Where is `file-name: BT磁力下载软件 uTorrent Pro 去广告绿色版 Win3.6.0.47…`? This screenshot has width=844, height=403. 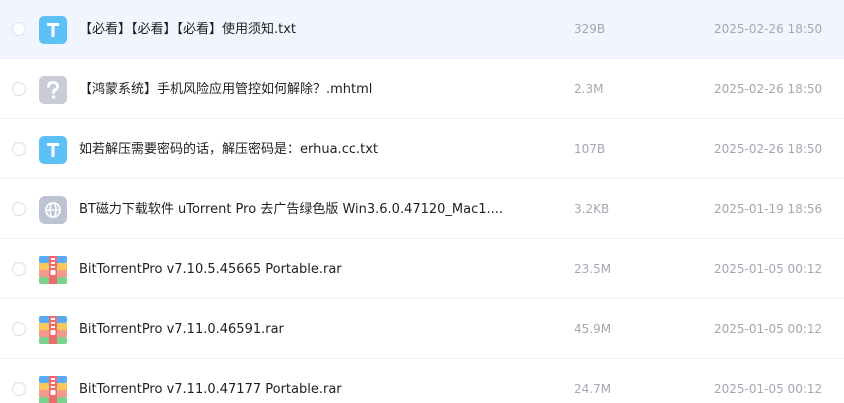 file-name: BT磁力下载软件 uTorrent Pro 去广告绿色版 Win3.6.0.47… is located at coordinates (291, 209).